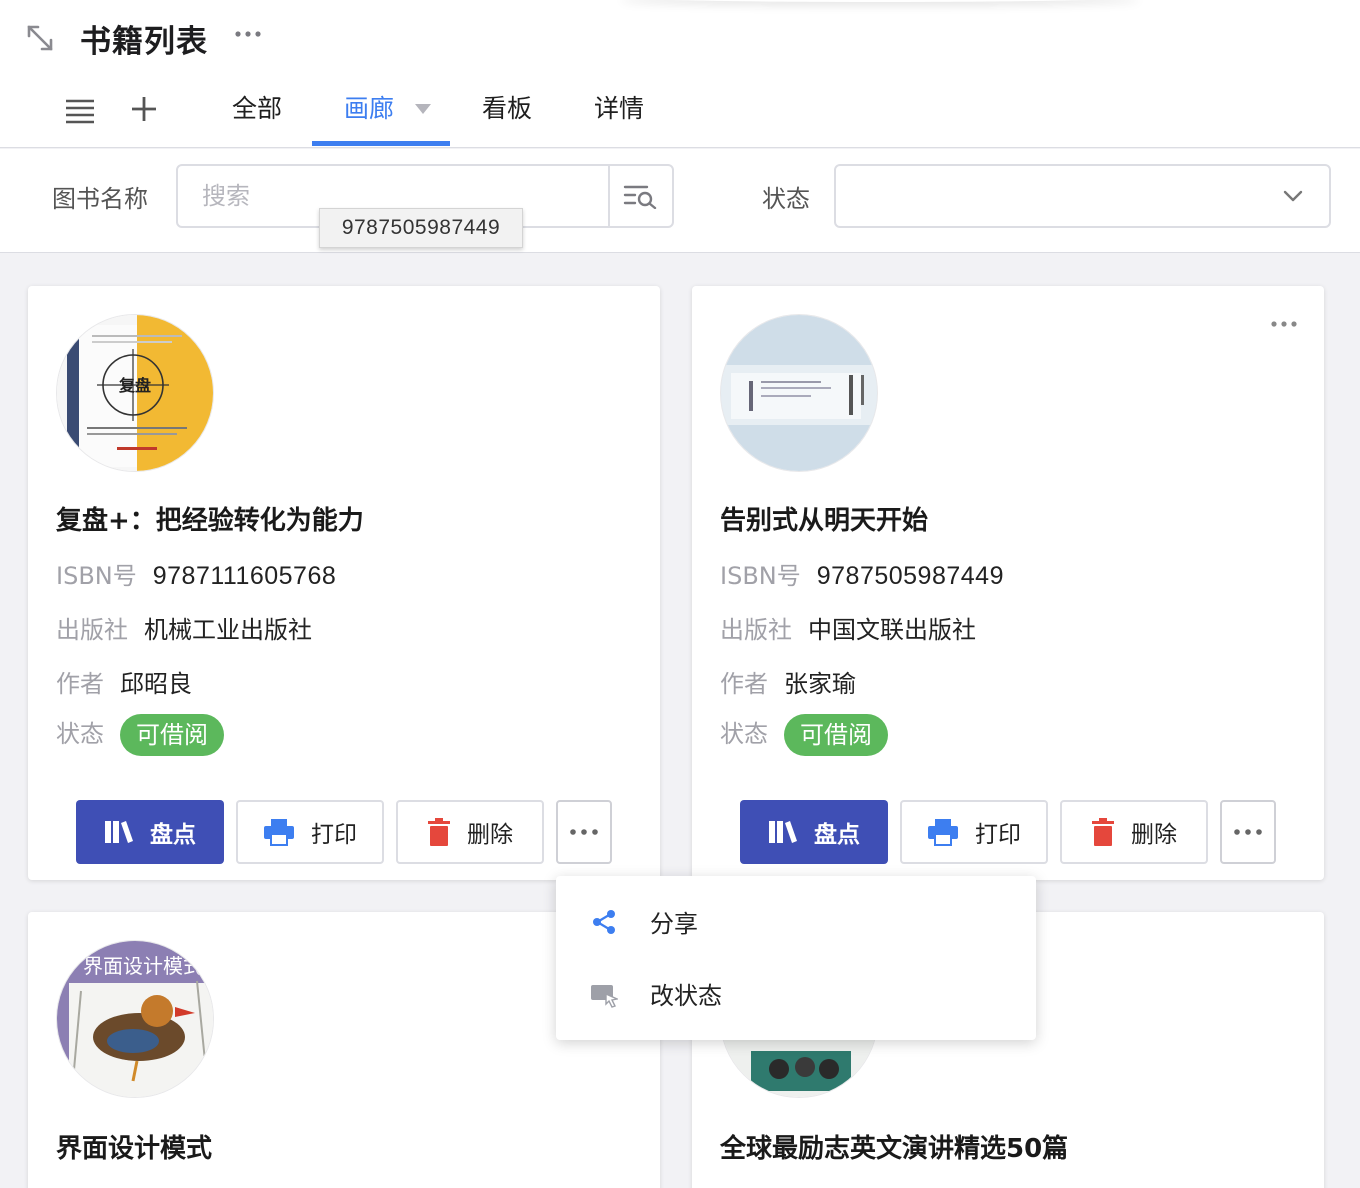 The image size is (1360, 1188). What do you see at coordinates (210, 518) in the screenshot?
I see `book-title: 复盘+：把经验转化为能力` at bounding box center [210, 518].